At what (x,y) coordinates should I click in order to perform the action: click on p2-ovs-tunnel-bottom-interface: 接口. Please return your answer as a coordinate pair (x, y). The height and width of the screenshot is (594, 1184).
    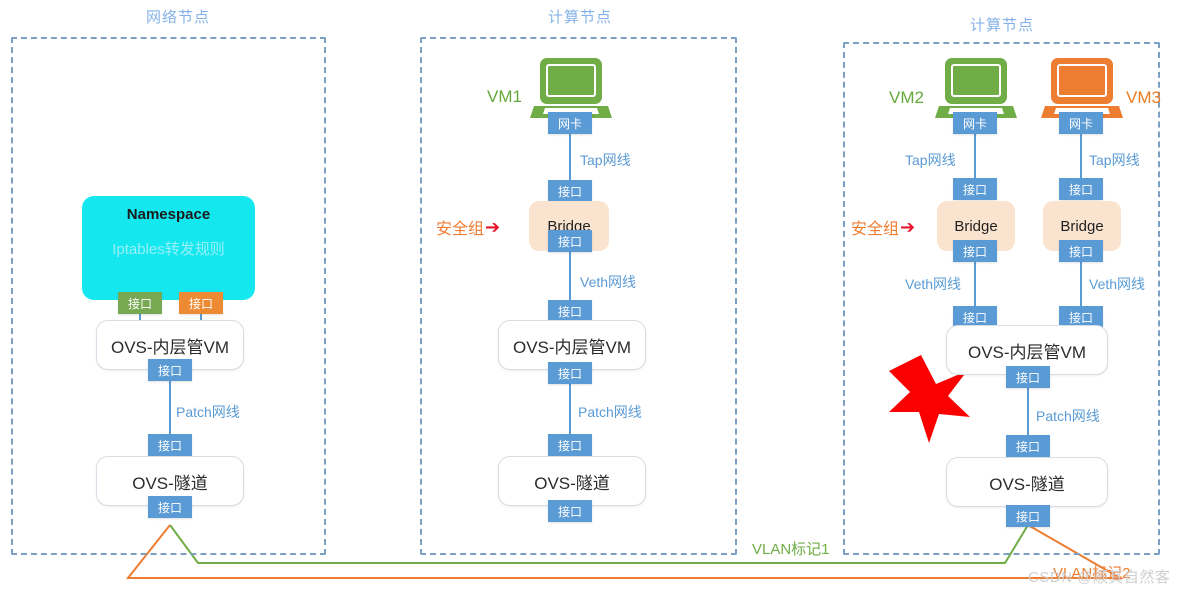
    Looking at the image, I should click on (570, 511).